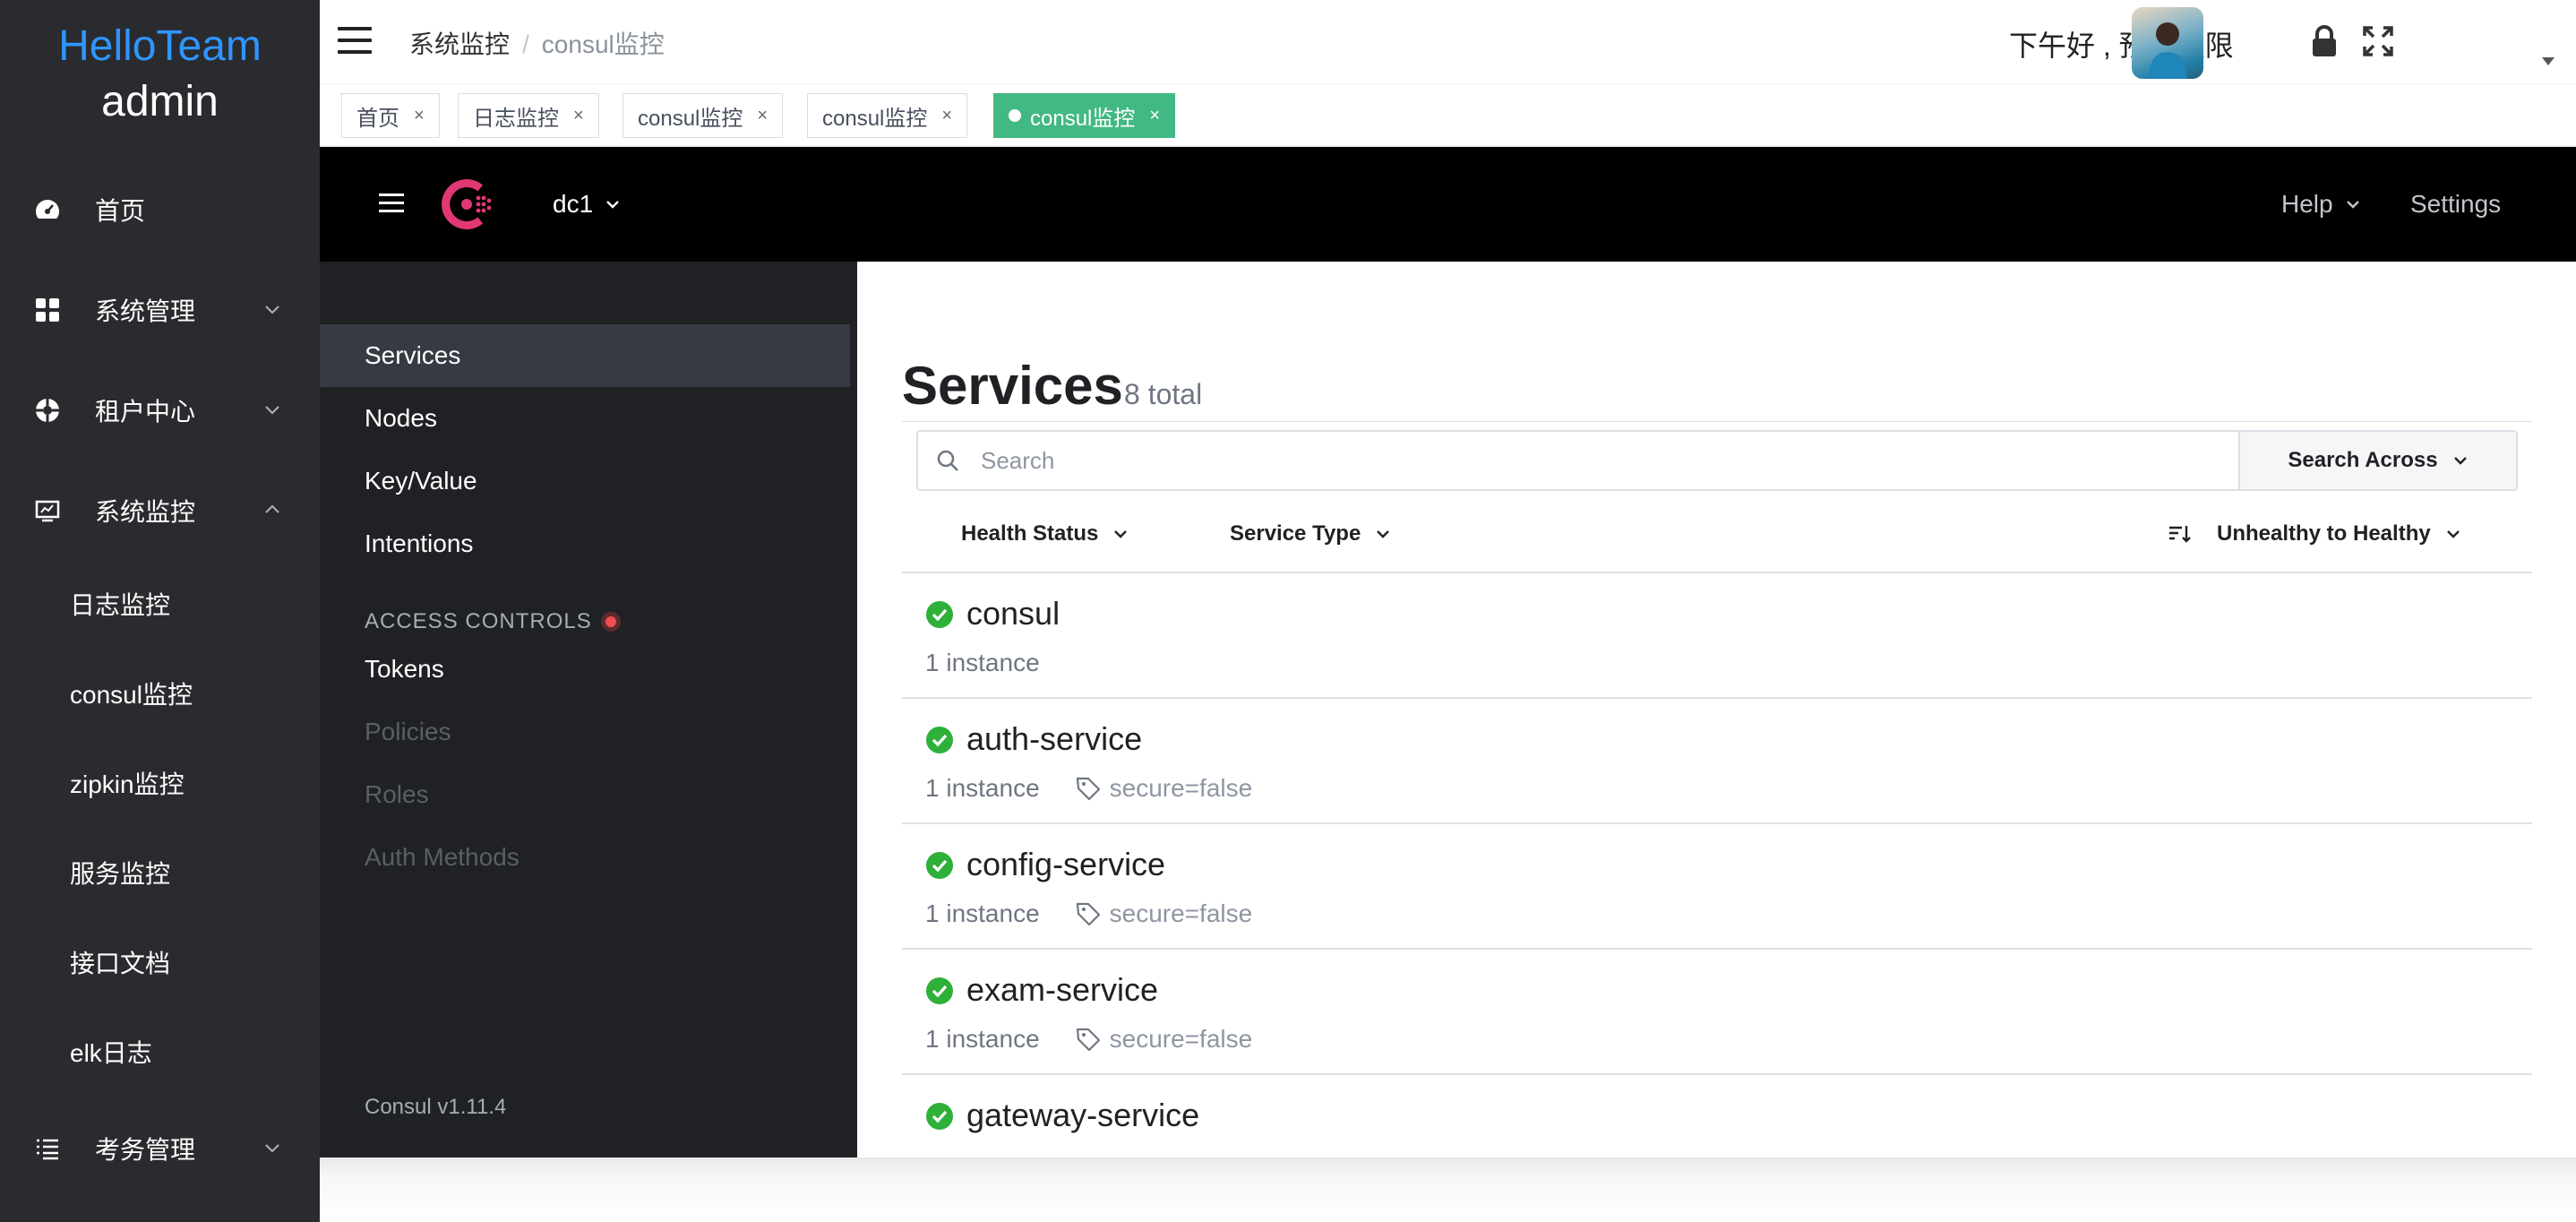 Image resolution: width=2576 pixels, height=1222 pixels. What do you see at coordinates (1030, 533) in the screenshot?
I see `filter-label: Health Status` at bounding box center [1030, 533].